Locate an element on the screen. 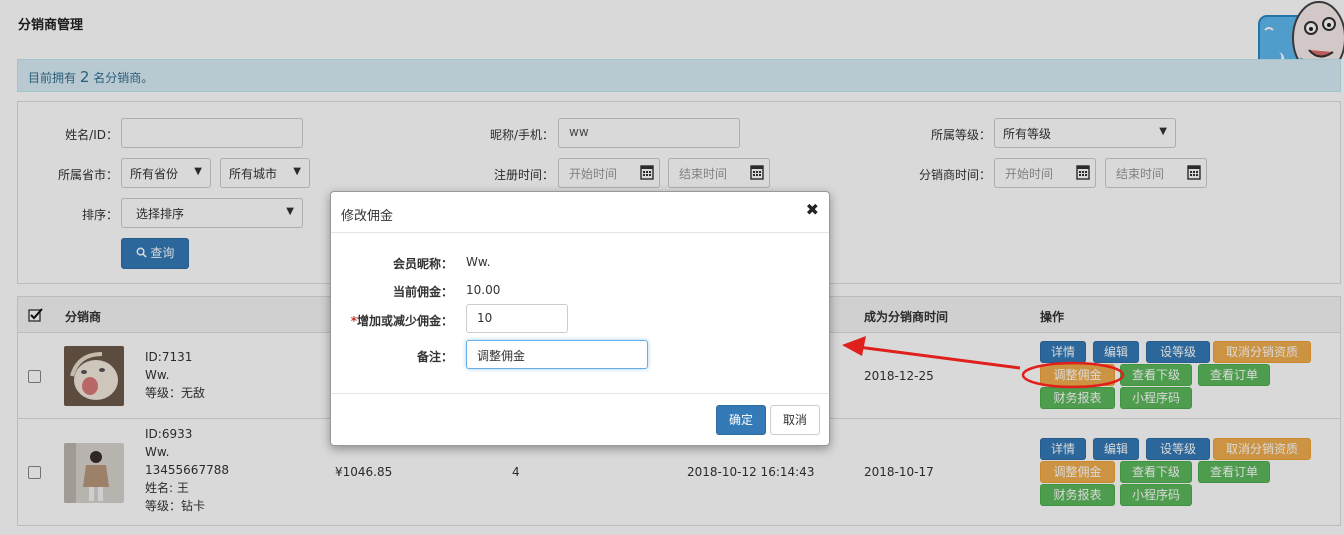  change-commission-label-text: 增加或减少佣金： is located at coordinates (404, 321).